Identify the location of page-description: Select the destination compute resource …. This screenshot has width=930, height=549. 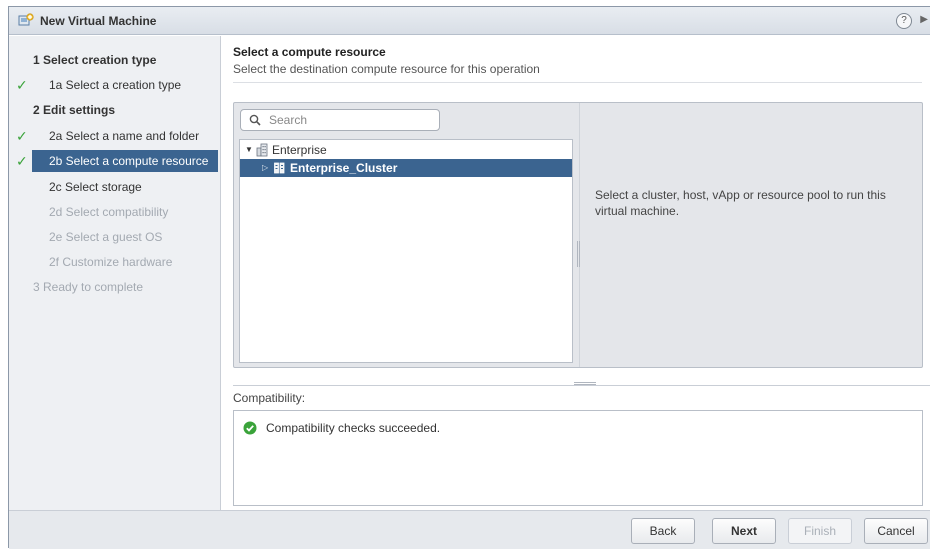
(386, 69).